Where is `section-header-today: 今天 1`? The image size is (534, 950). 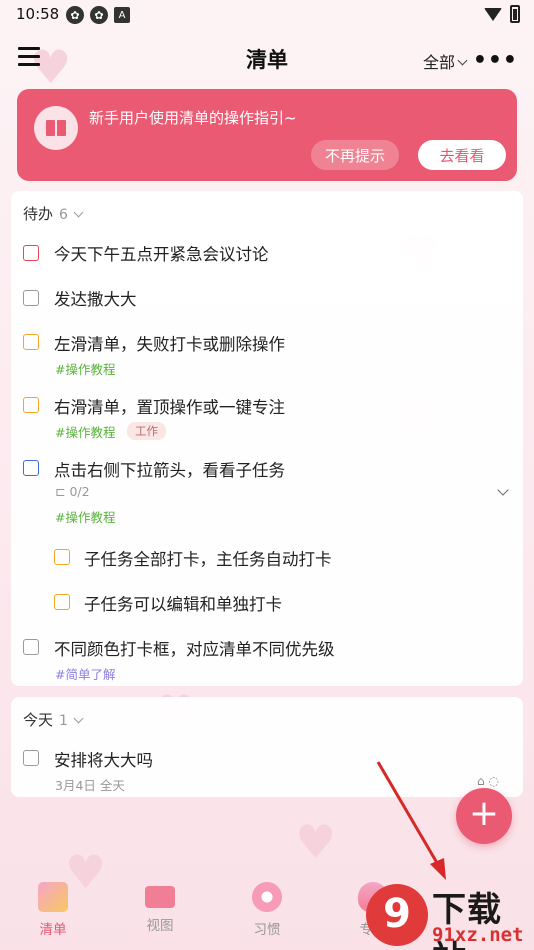
section-header-today: 今天 1 is located at coordinates (53, 719).